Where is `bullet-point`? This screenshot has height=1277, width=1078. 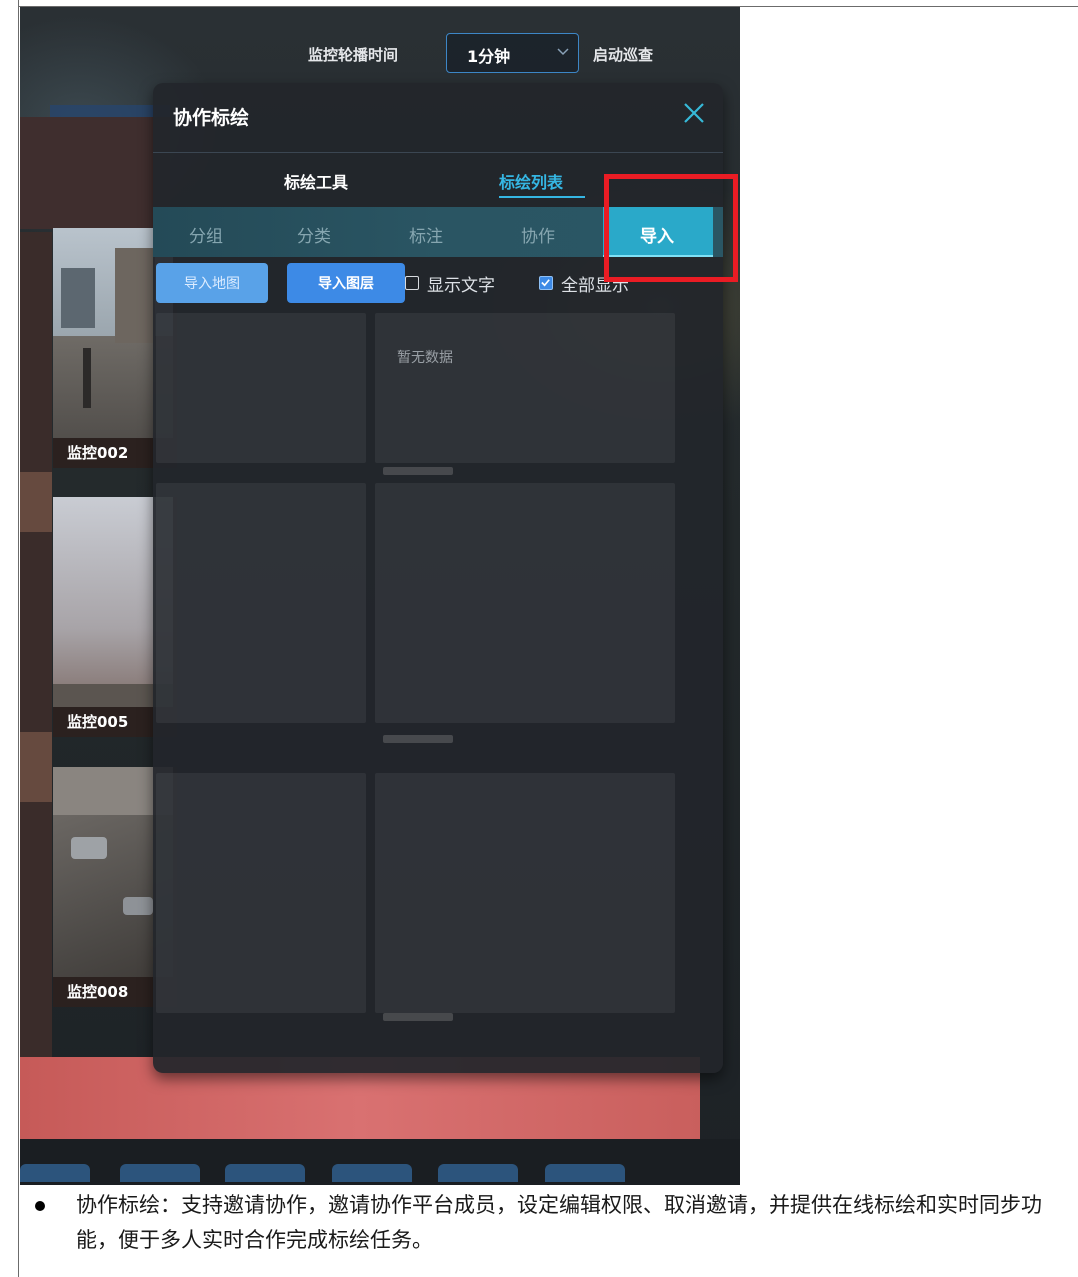 bullet-point is located at coordinates (40, 1206).